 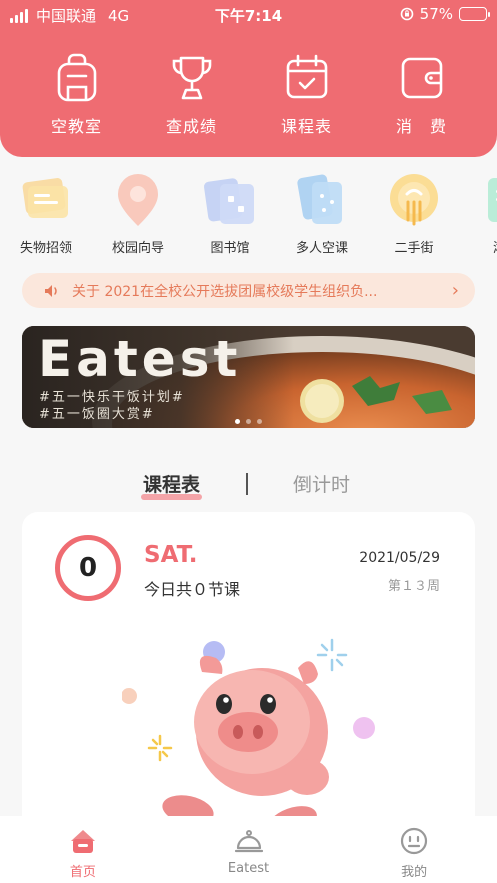 I want to click on quick-grades: 查成绩, so click(x=191, y=94).